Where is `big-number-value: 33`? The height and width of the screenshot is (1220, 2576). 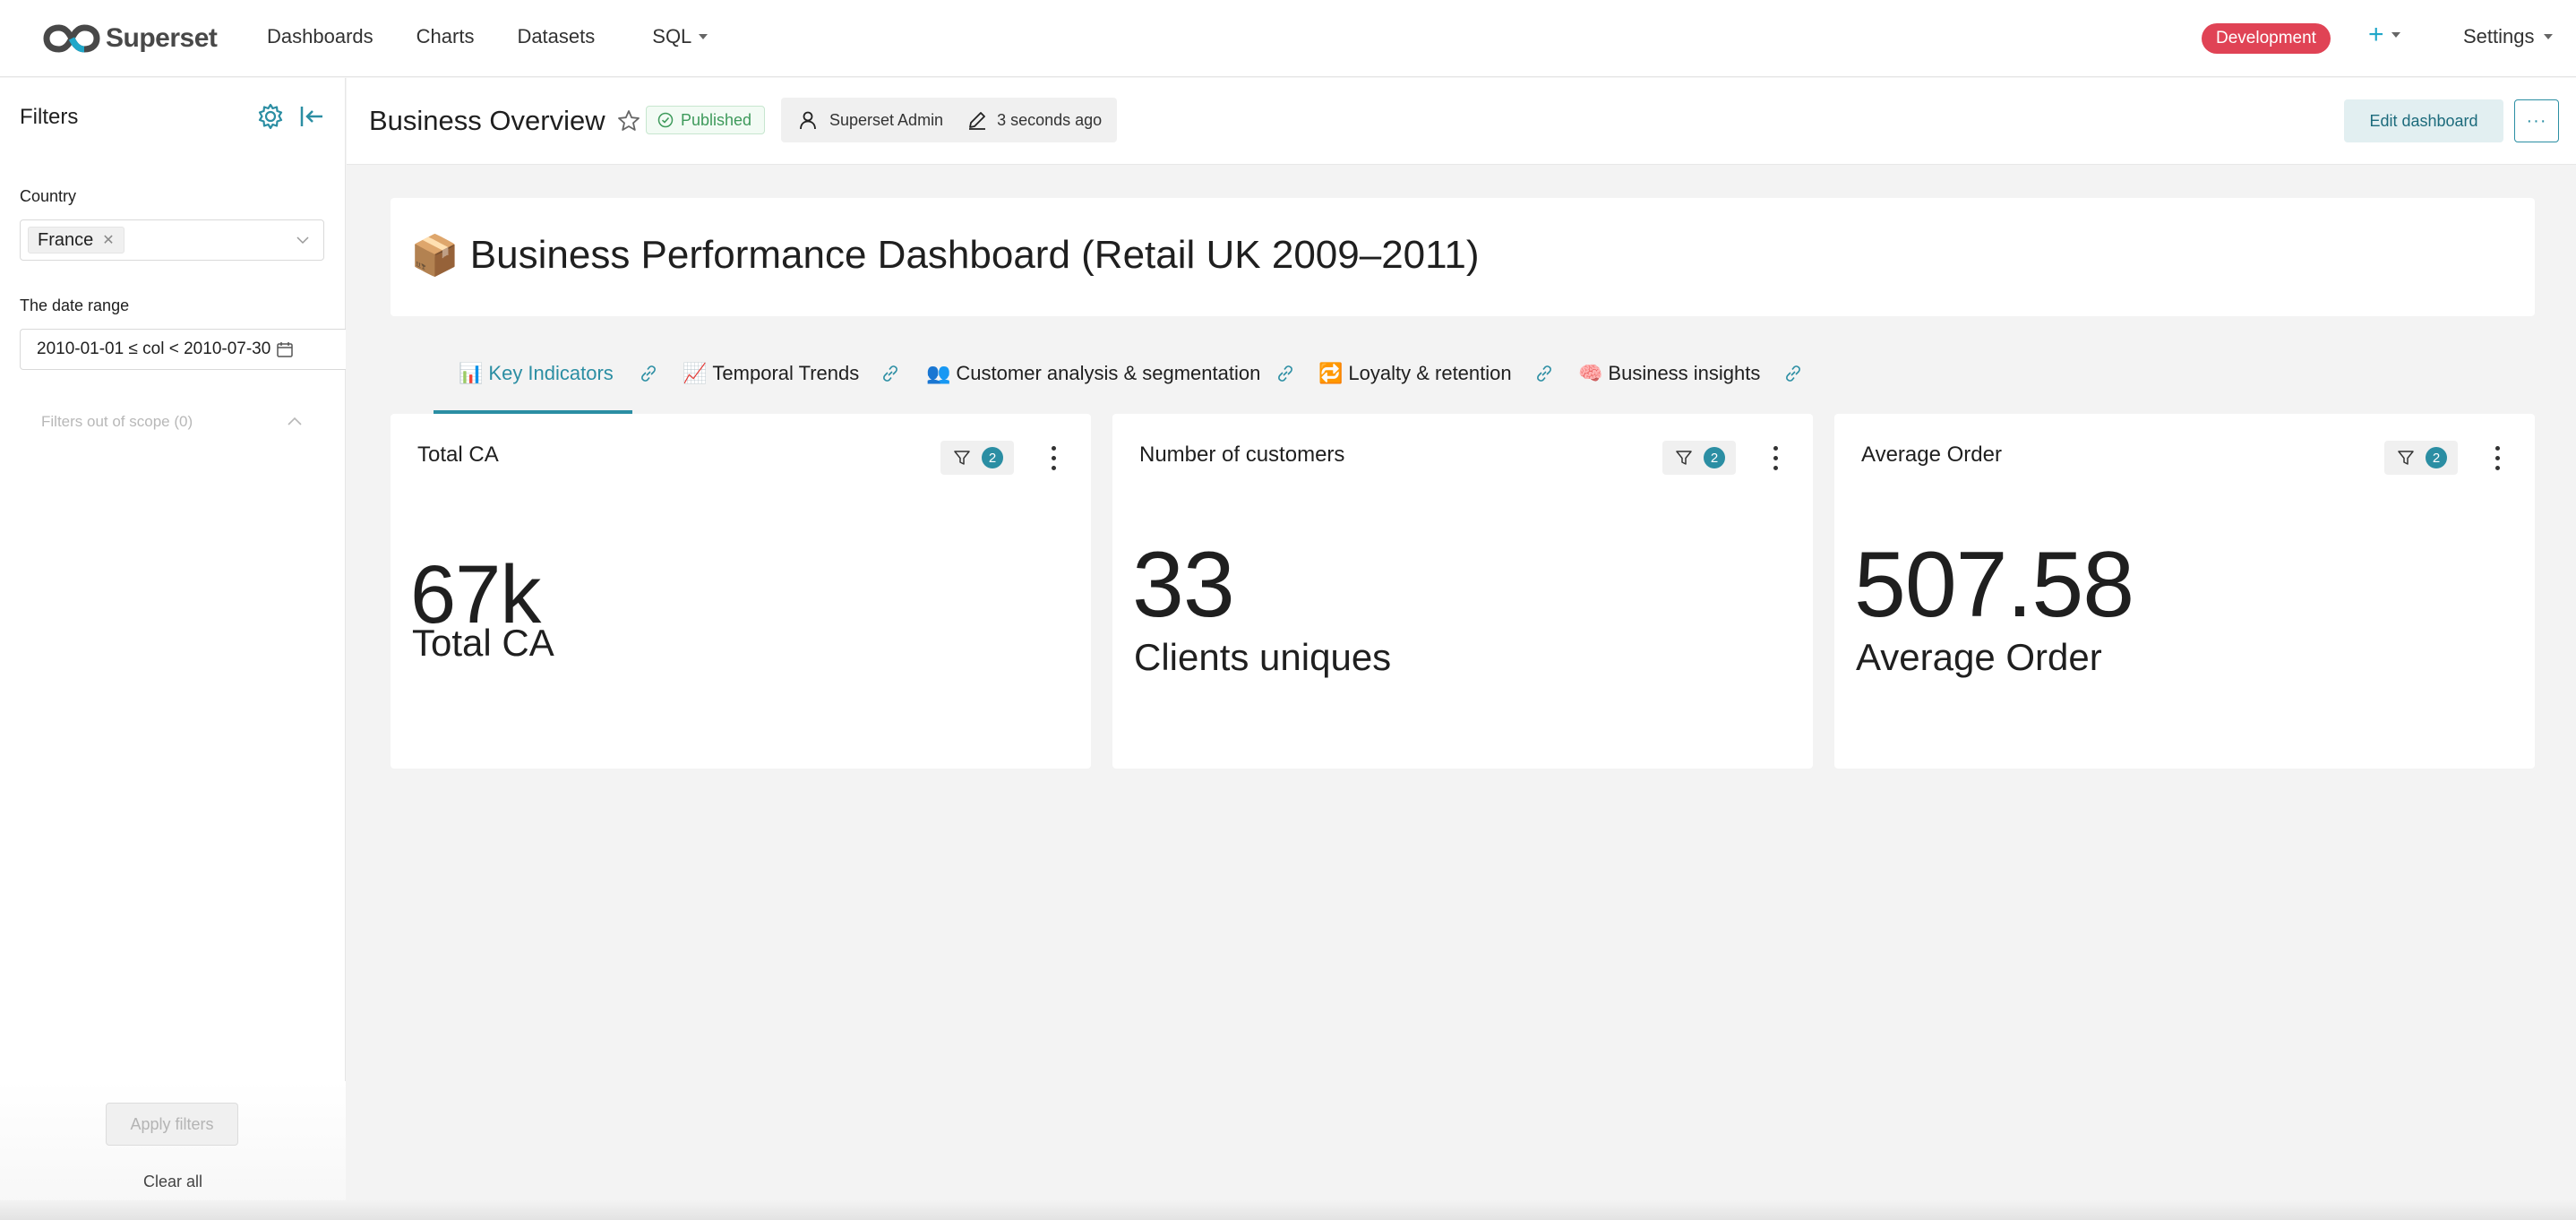
big-number-value: 33 is located at coordinates (1183, 585).